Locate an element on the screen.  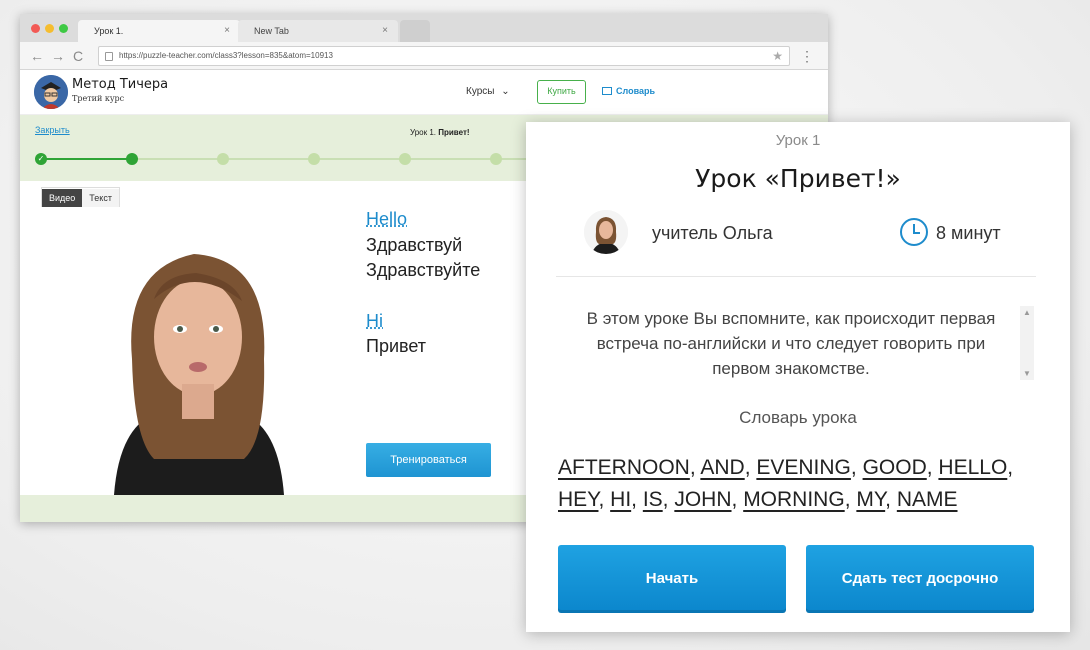
video-player is located at coordinates (199, 352).